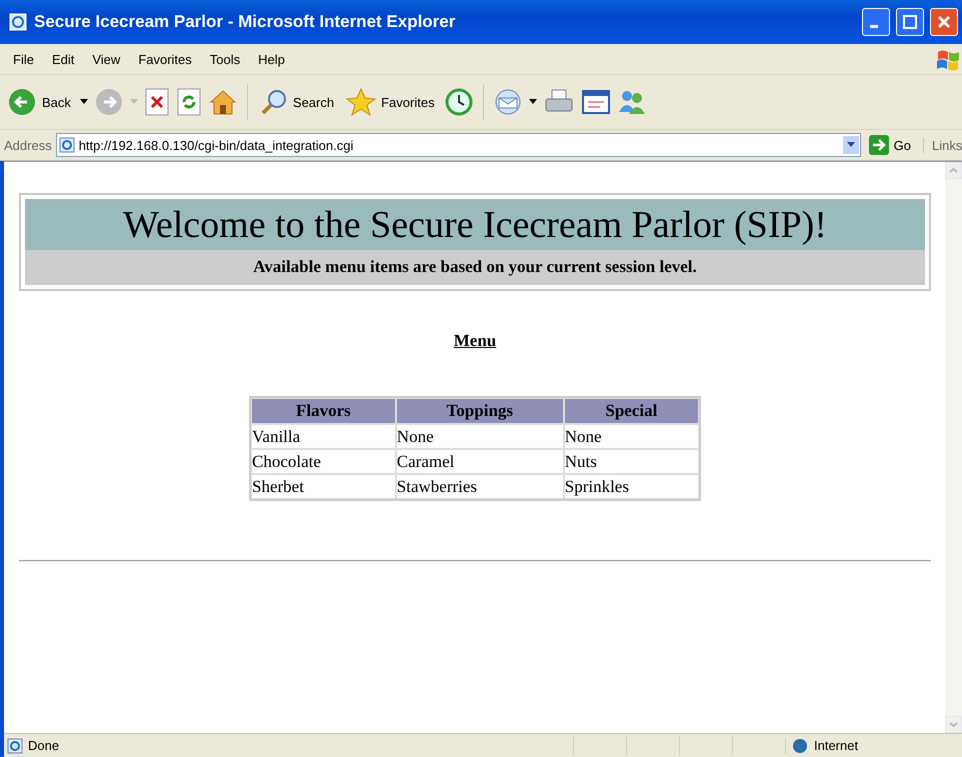  Describe the element at coordinates (480, 411) in the screenshot. I see `column-header: Toppings` at that location.